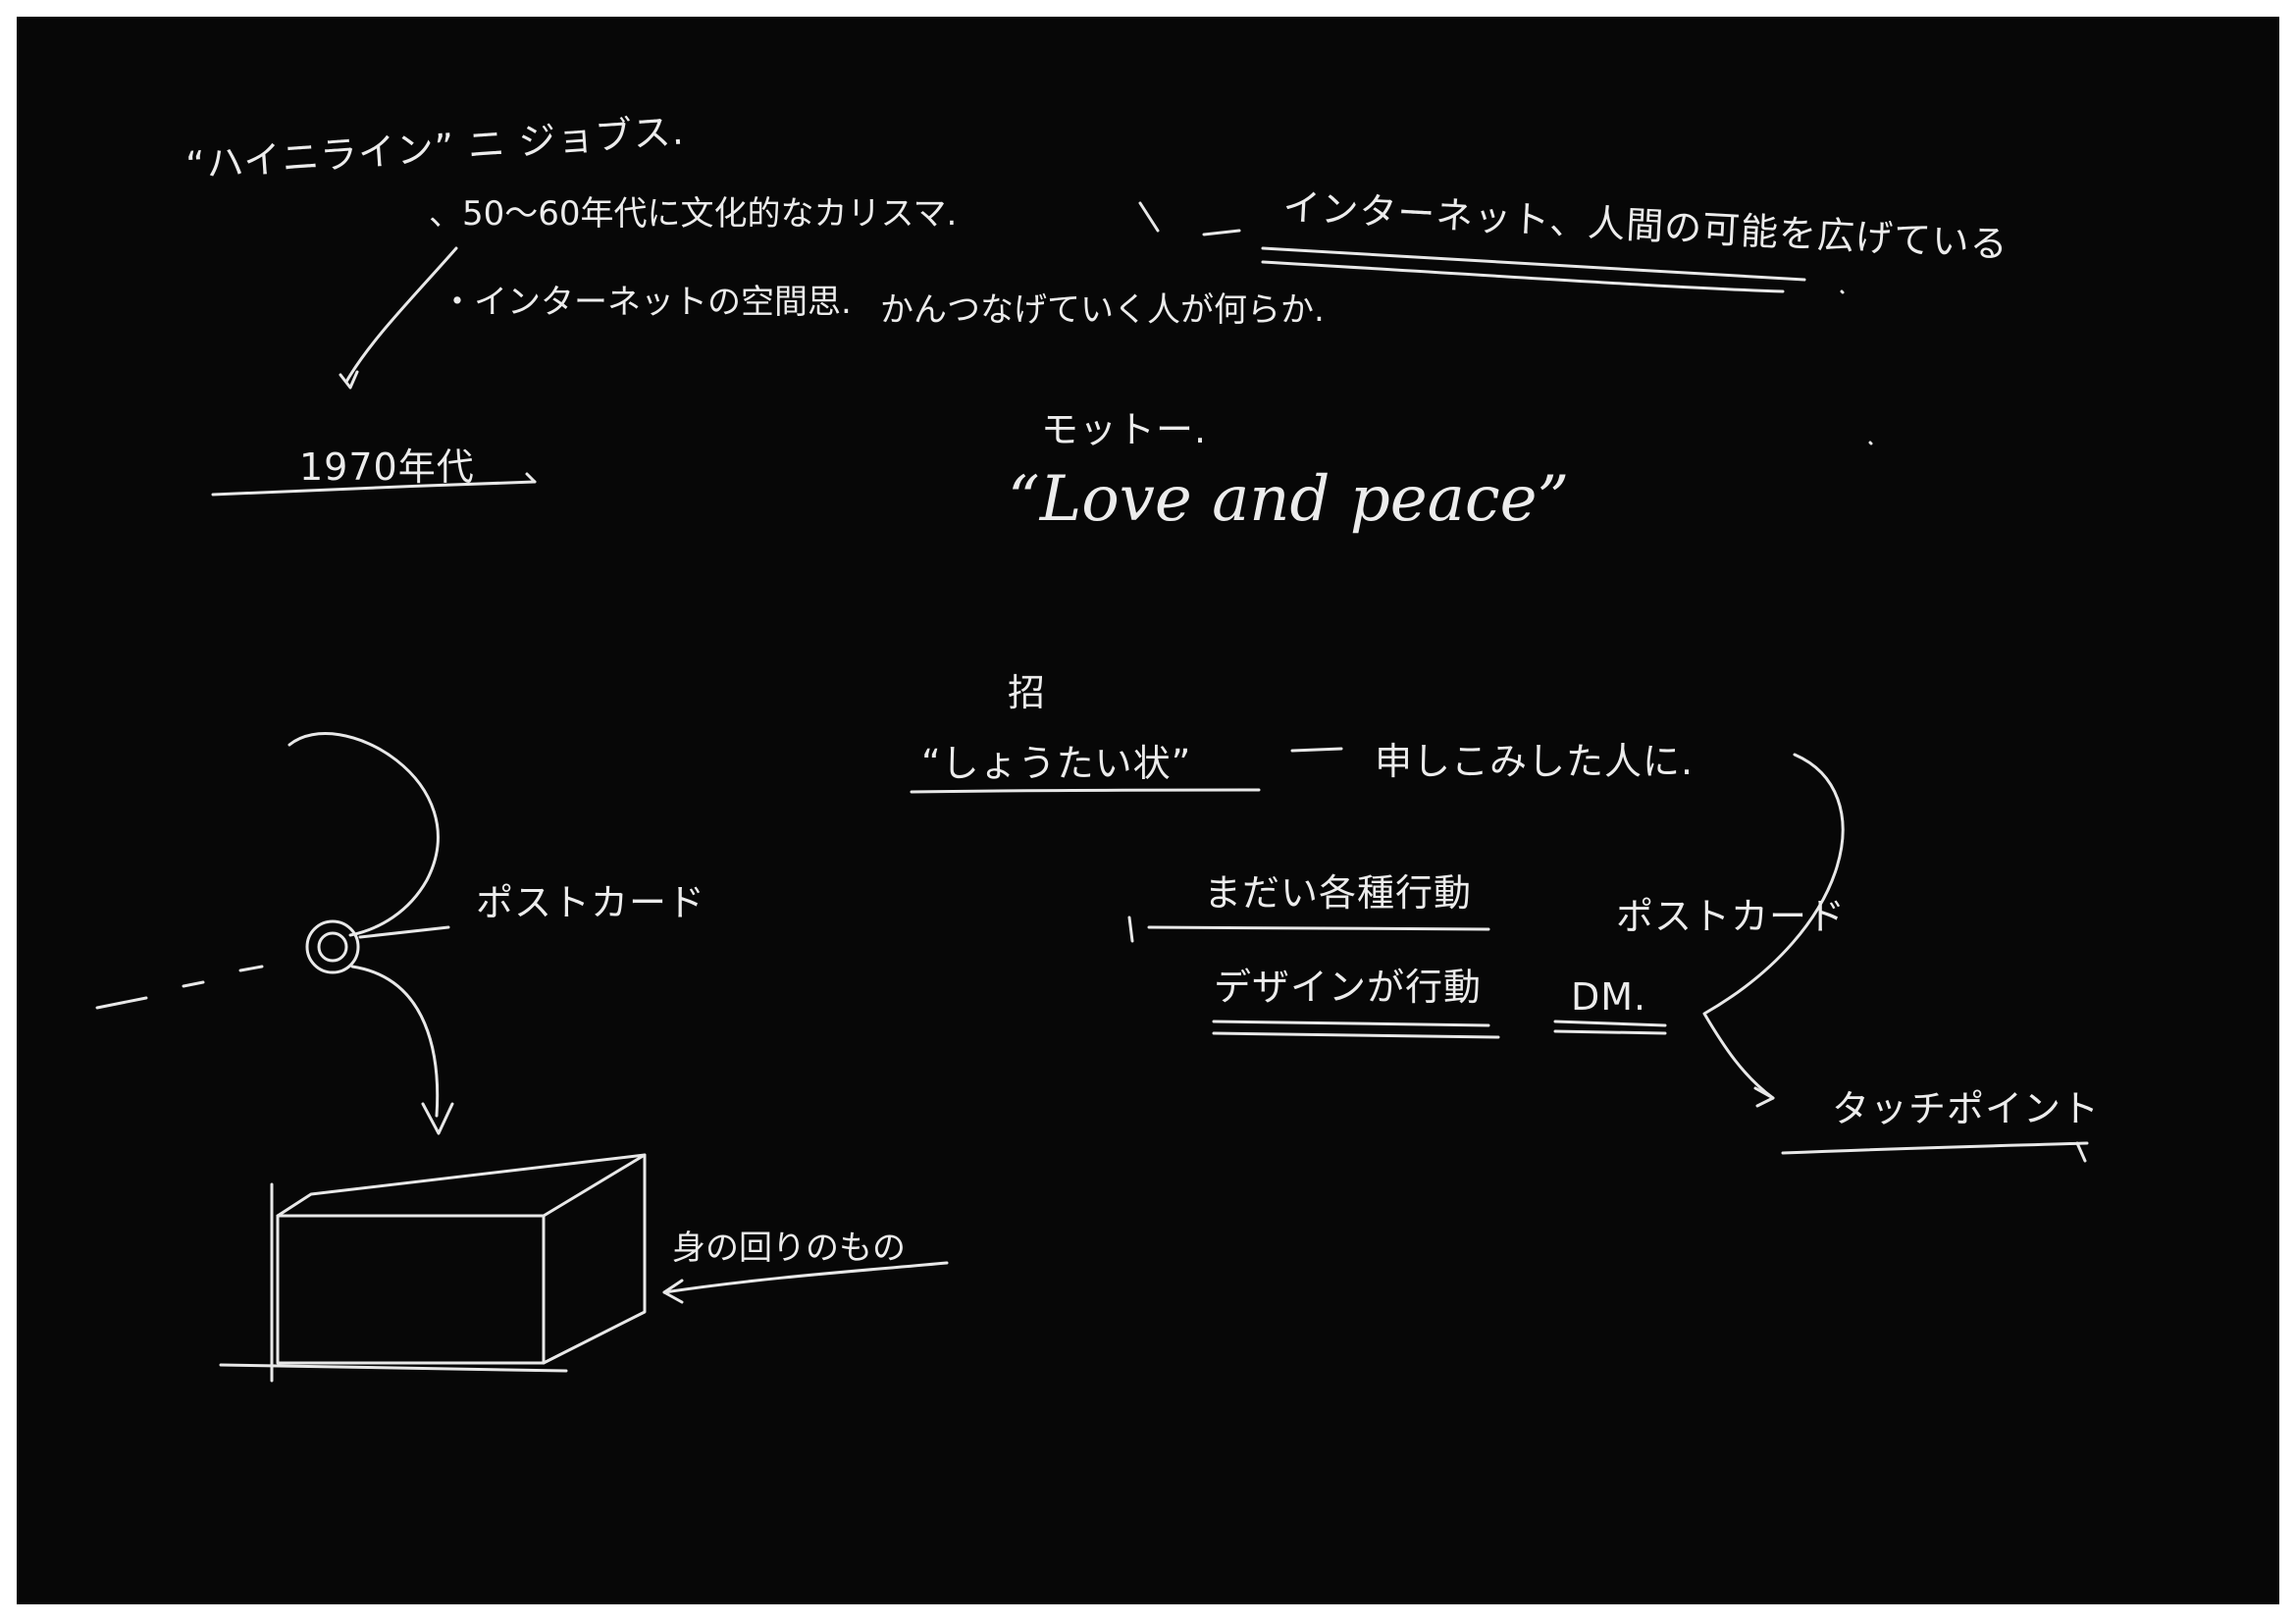  Describe the element at coordinates (1102, 310) in the screenshot. I see `note-connecting-people: かんつなげていく人が何らか.` at that location.